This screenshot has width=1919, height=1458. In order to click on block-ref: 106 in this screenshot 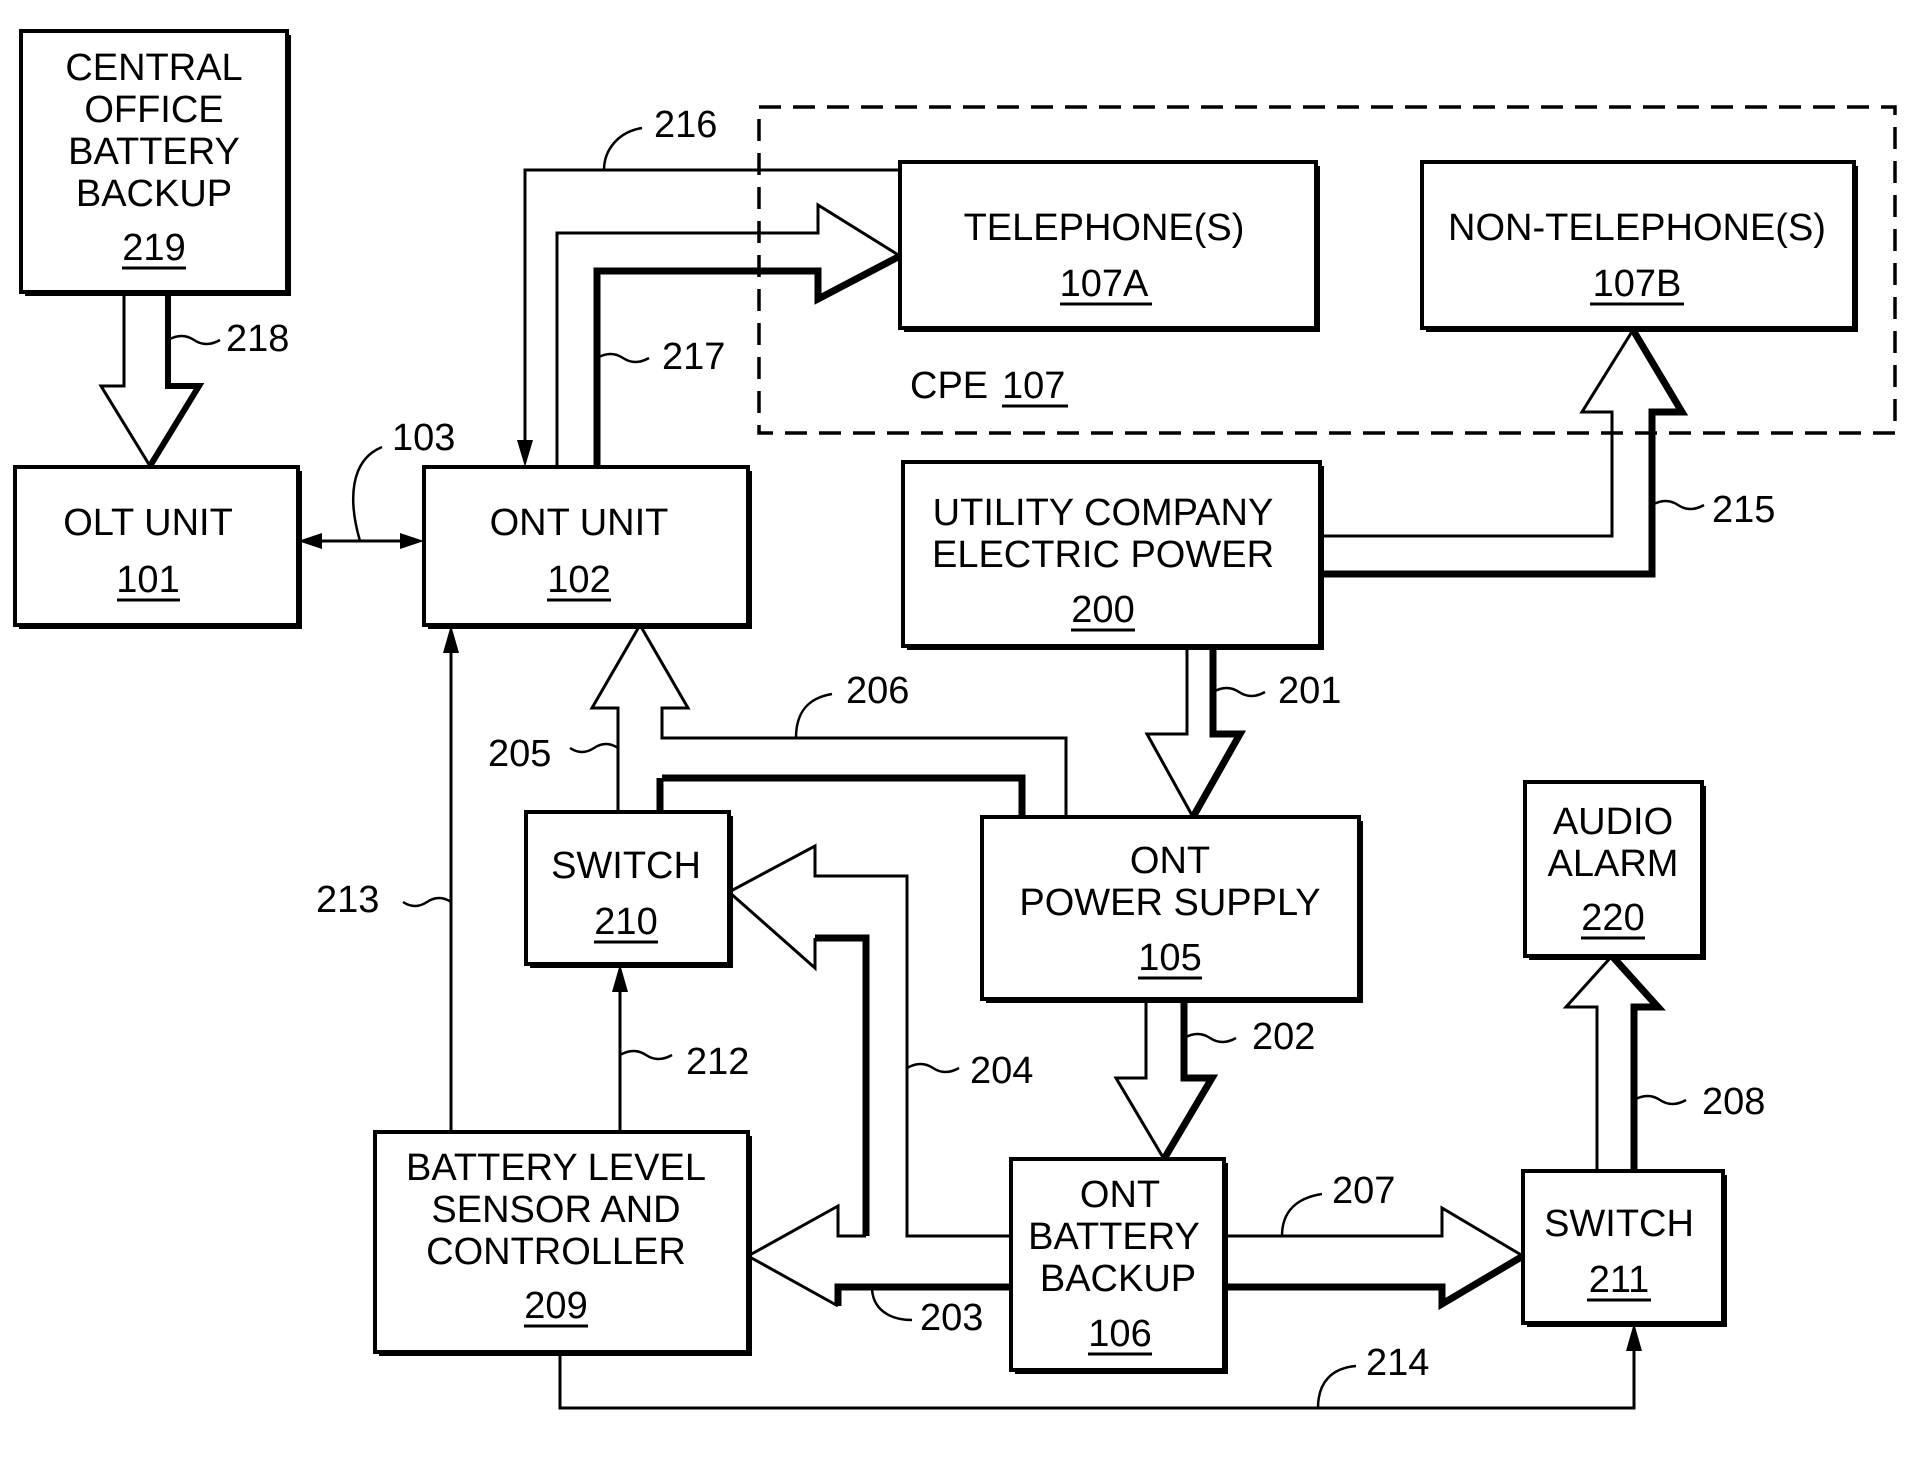, I will do `click(1119, 1334)`.